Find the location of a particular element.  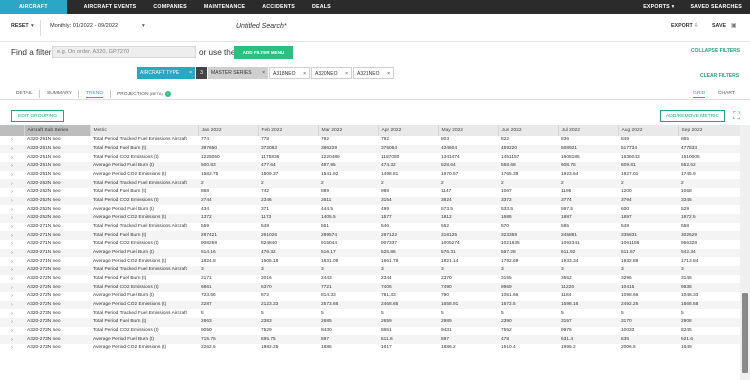

header-month: Mar 2022 is located at coordinates (348, 130).